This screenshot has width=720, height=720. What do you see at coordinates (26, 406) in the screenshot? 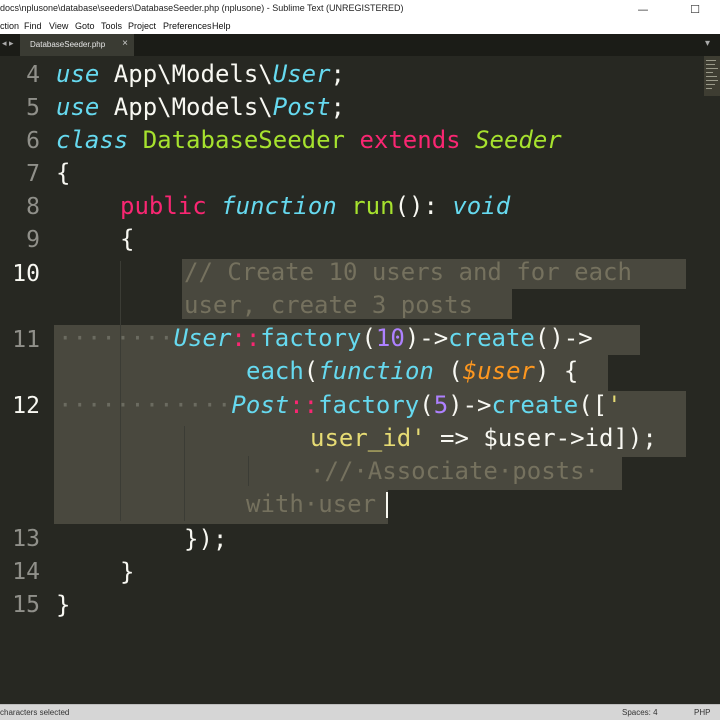
I see `line-number: 12` at bounding box center [26, 406].